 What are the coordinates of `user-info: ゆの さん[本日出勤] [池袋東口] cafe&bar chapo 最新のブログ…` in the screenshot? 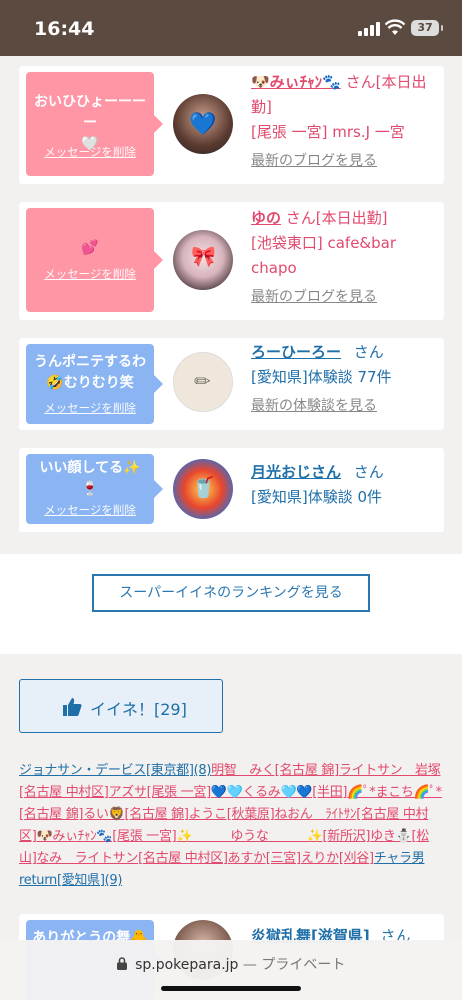 It's located at (346, 259).